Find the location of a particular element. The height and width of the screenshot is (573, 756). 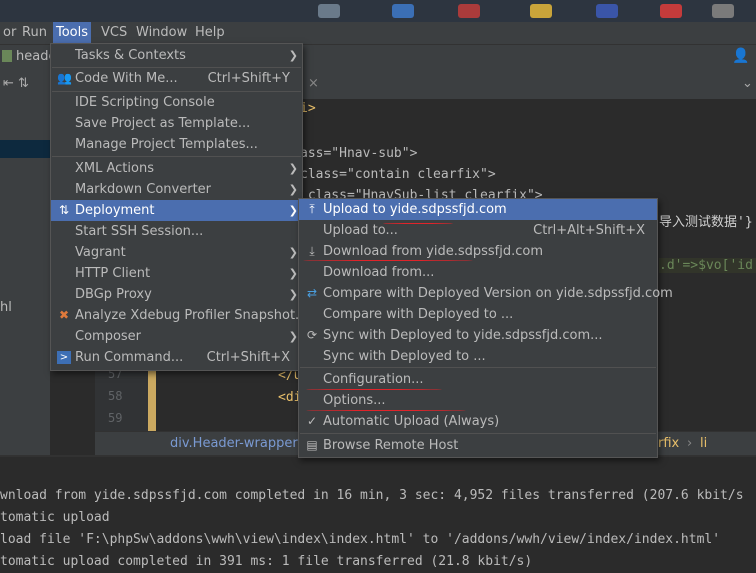

menu-item-code-with-me: 👥 Code With Me... Ctrl+Shift+Y is located at coordinates (176, 78).